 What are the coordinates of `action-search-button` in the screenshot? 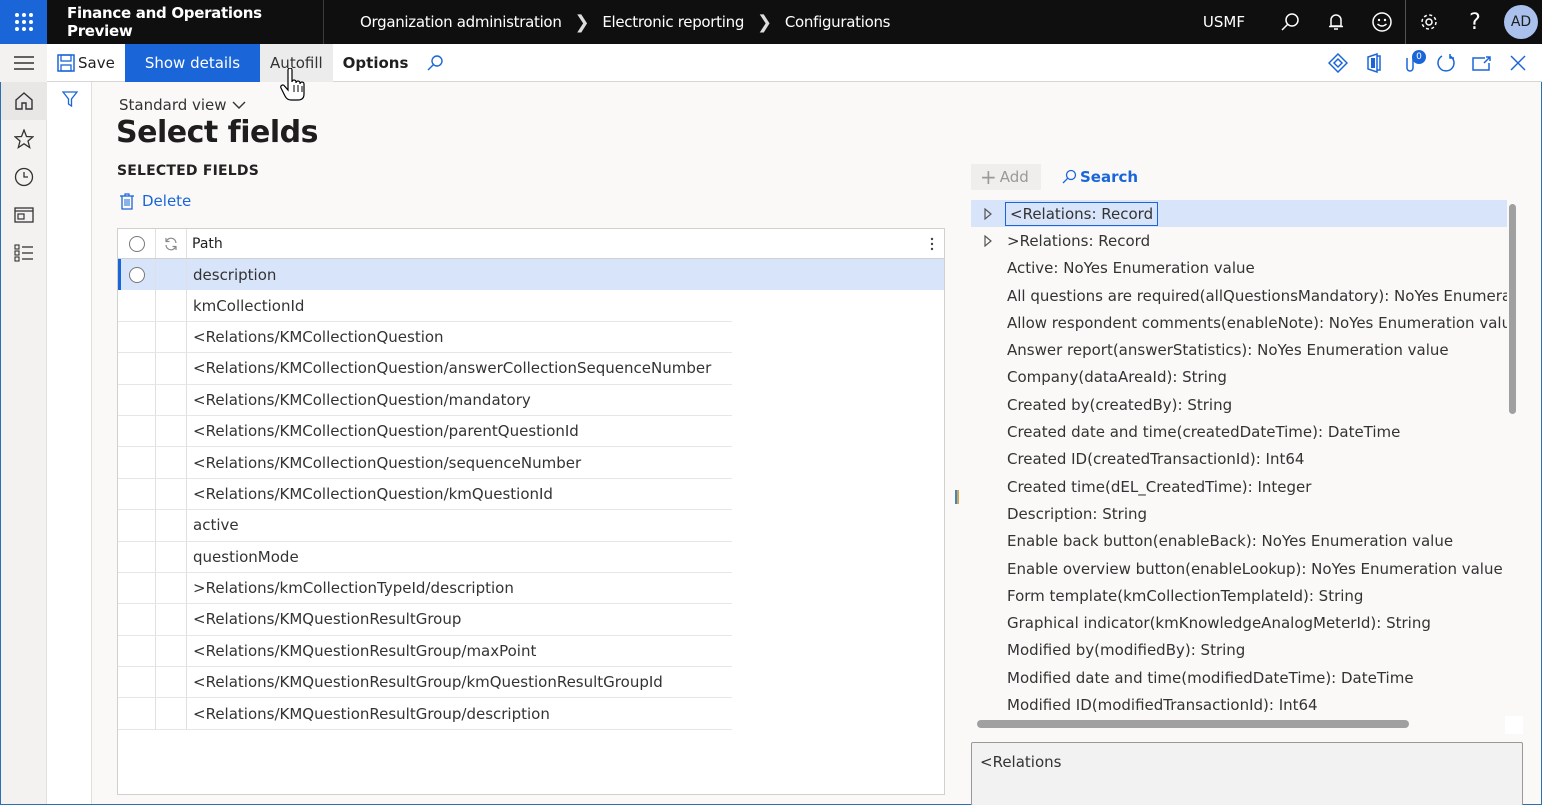 It's located at (435, 63).